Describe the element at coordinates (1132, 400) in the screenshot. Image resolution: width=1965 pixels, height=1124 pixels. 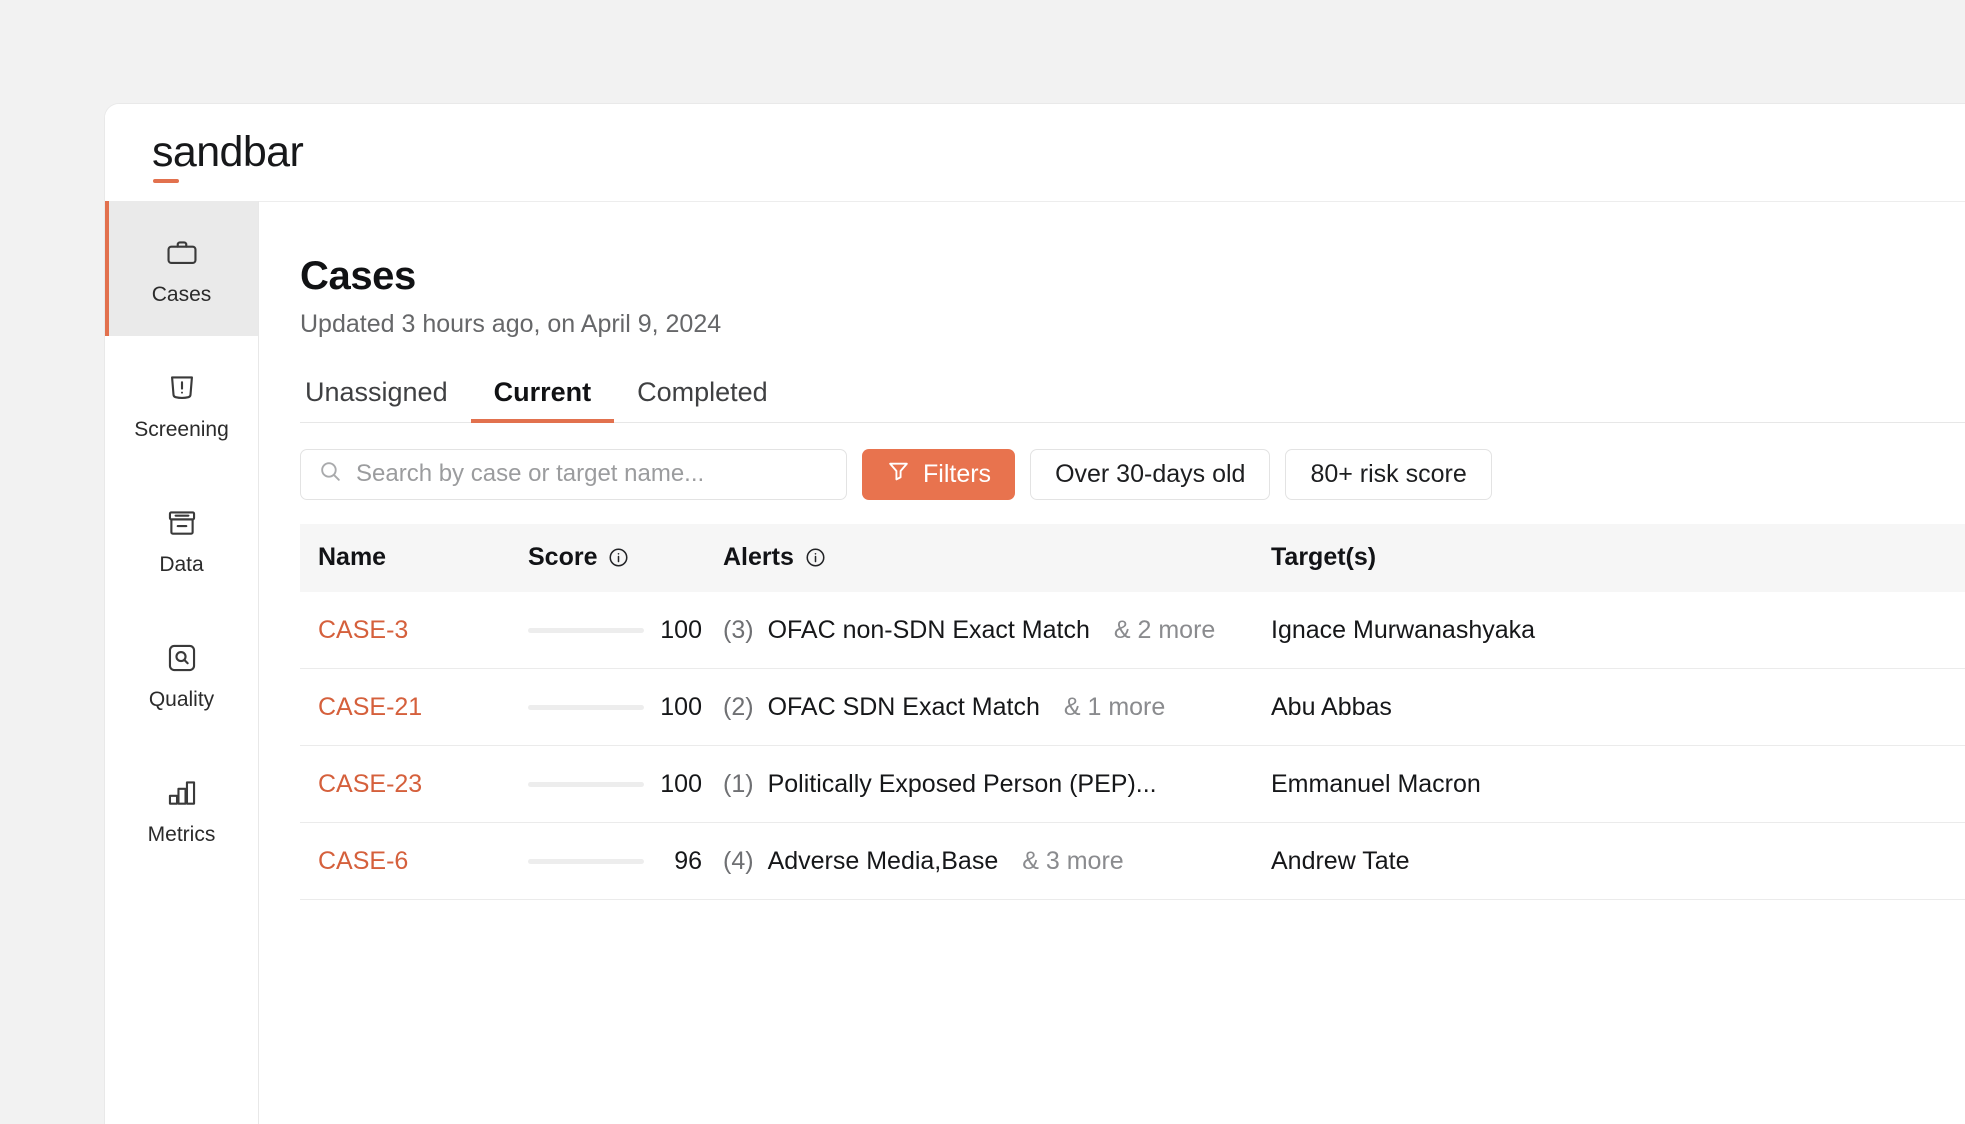
I see `tab-bar: Unassigned Current Completed` at that location.